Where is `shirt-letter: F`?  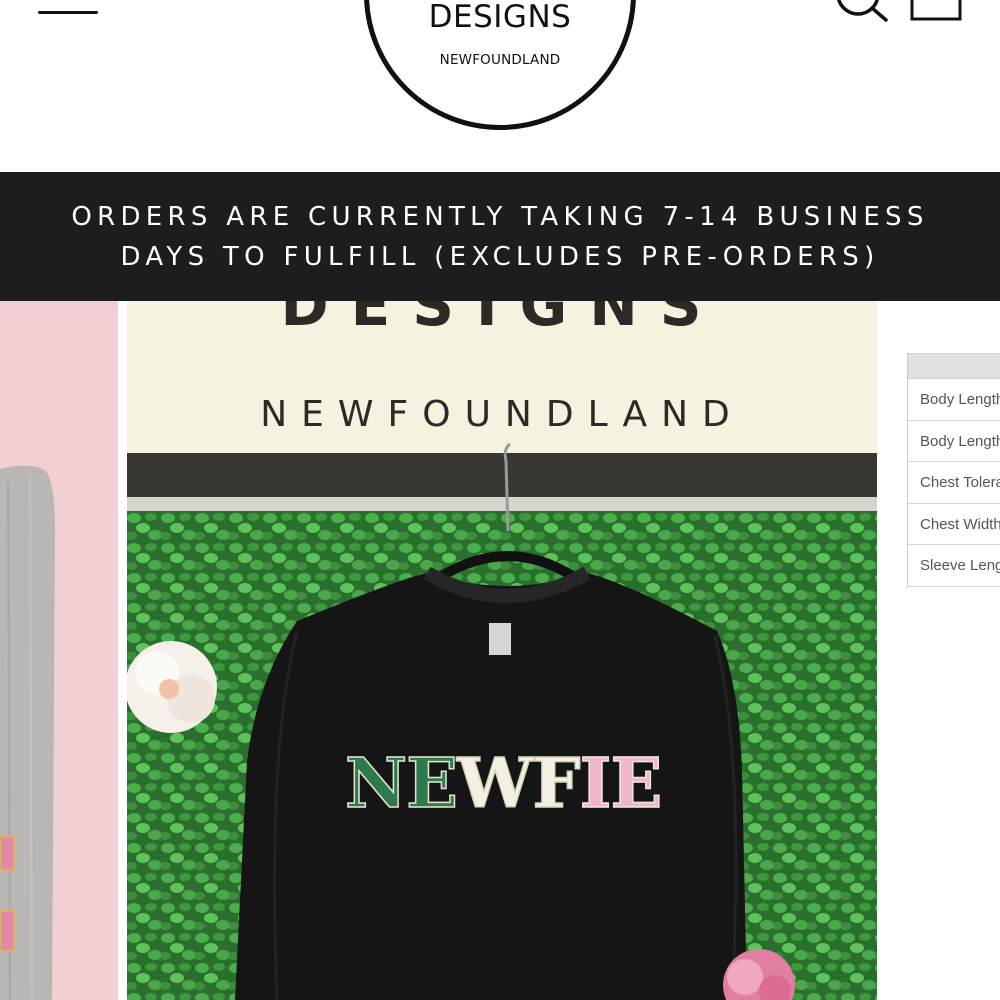
shirt-letter: F is located at coordinates (557, 784).